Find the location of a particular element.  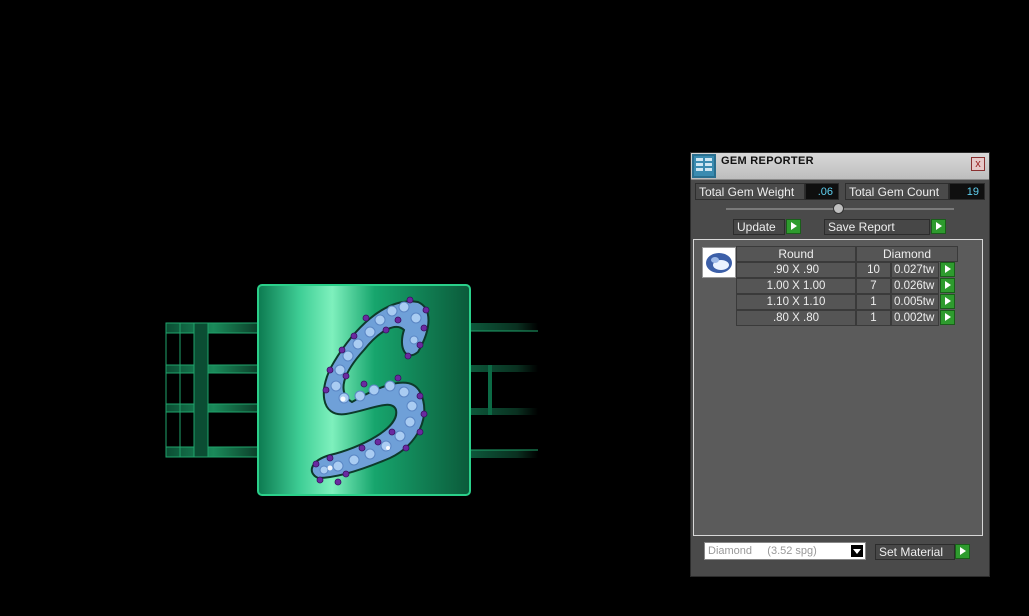

material-select: Diamond (3.52 spg) is located at coordinates (785, 551).